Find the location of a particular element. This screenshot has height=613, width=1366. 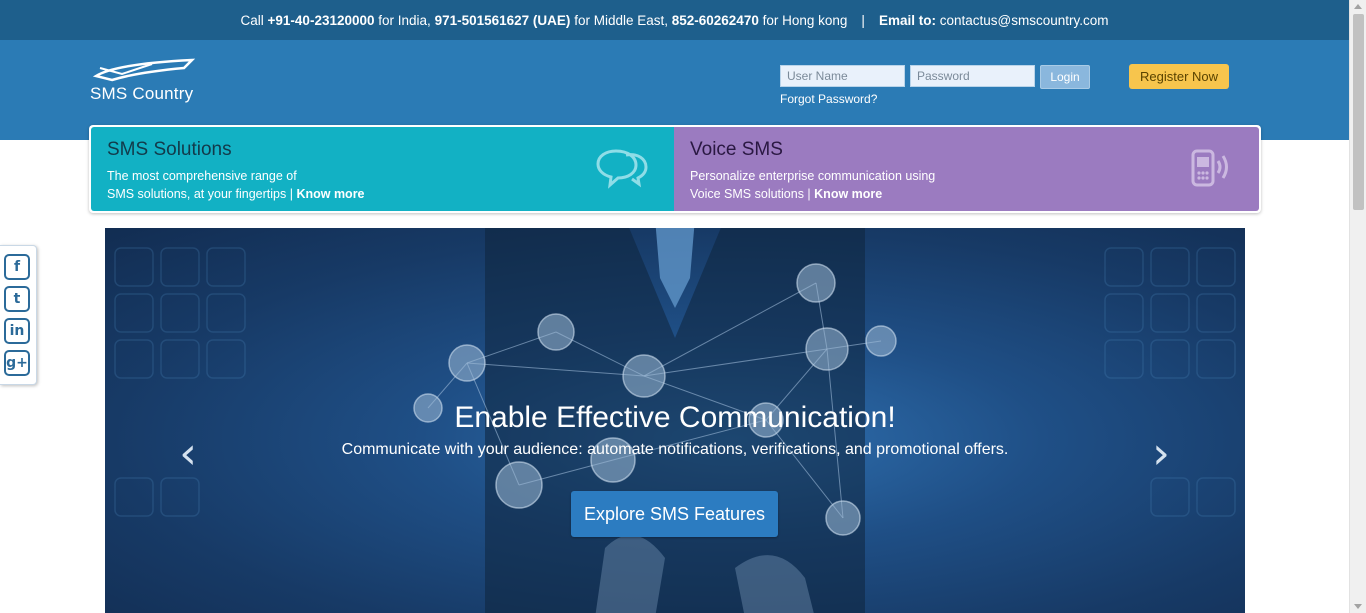

login-button: Login is located at coordinates (1065, 77).